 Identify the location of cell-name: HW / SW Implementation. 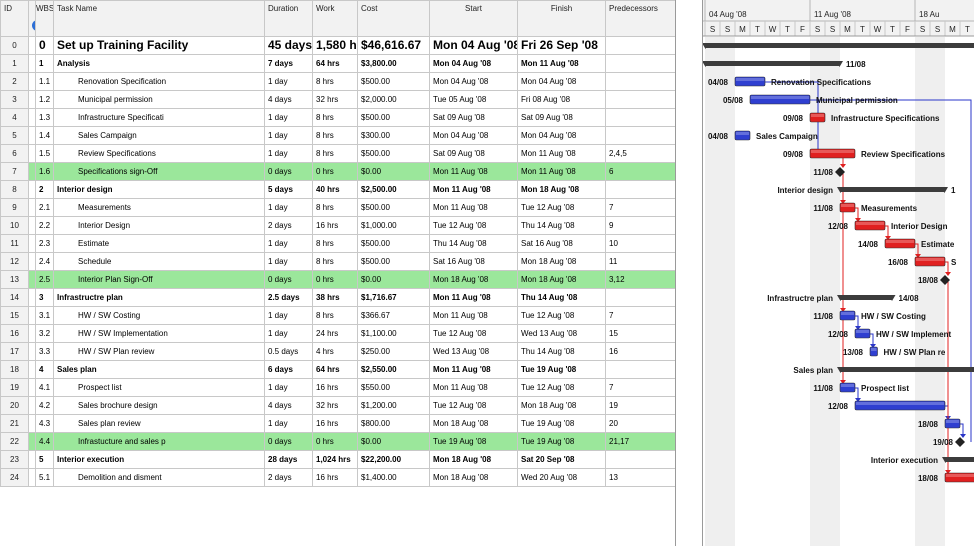
(159, 333).